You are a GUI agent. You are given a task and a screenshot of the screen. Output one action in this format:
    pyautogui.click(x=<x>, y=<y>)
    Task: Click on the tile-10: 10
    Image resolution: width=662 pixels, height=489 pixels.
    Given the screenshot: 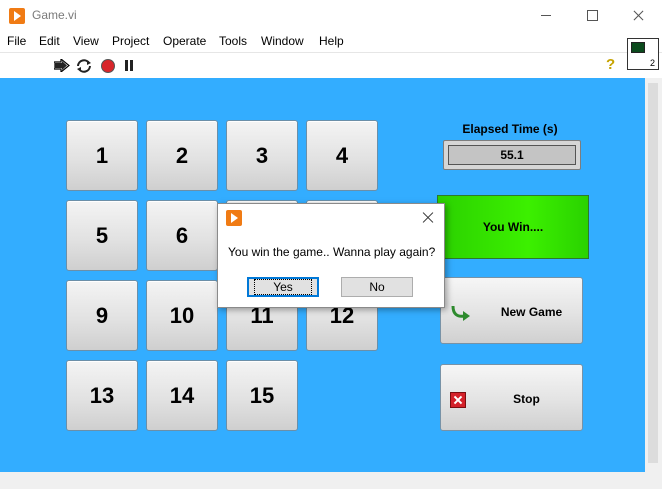 What is the action you would take?
    pyautogui.click(x=182, y=315)
    